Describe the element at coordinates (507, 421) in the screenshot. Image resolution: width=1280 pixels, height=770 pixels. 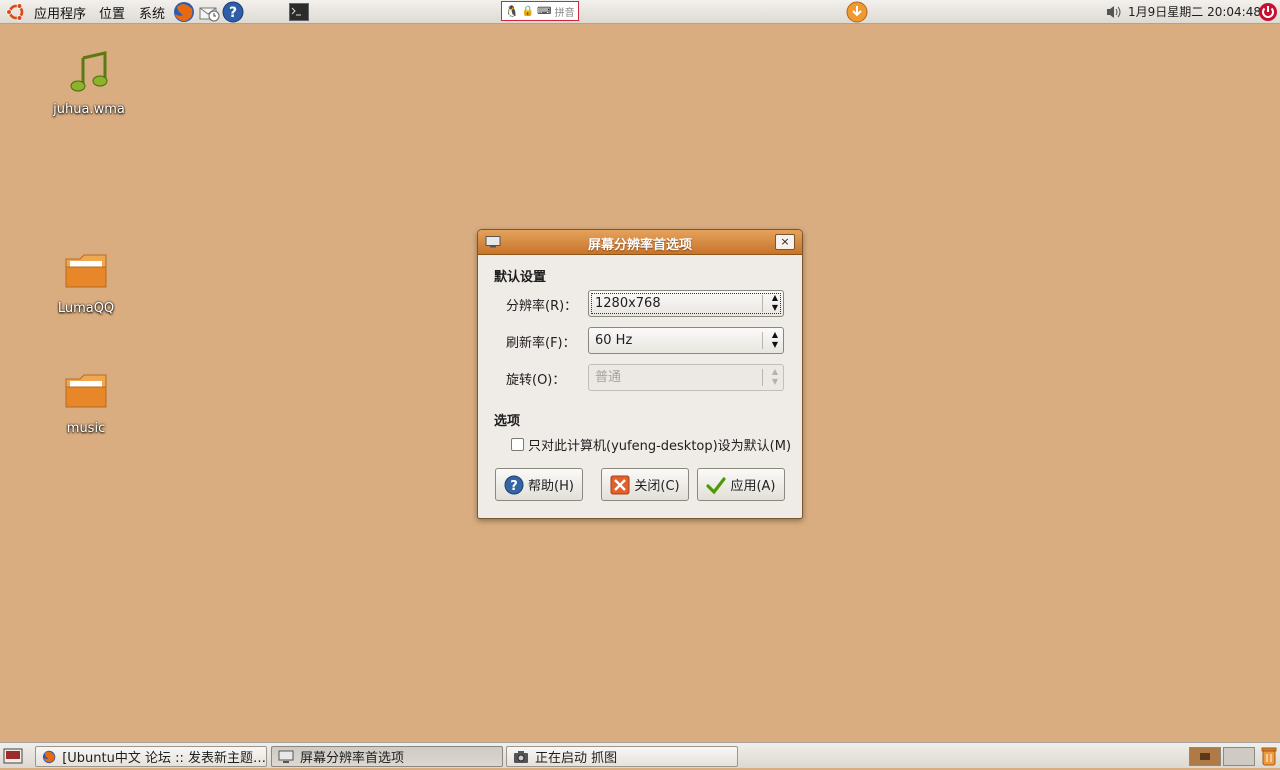
I see `section-options: 选项` at that location.